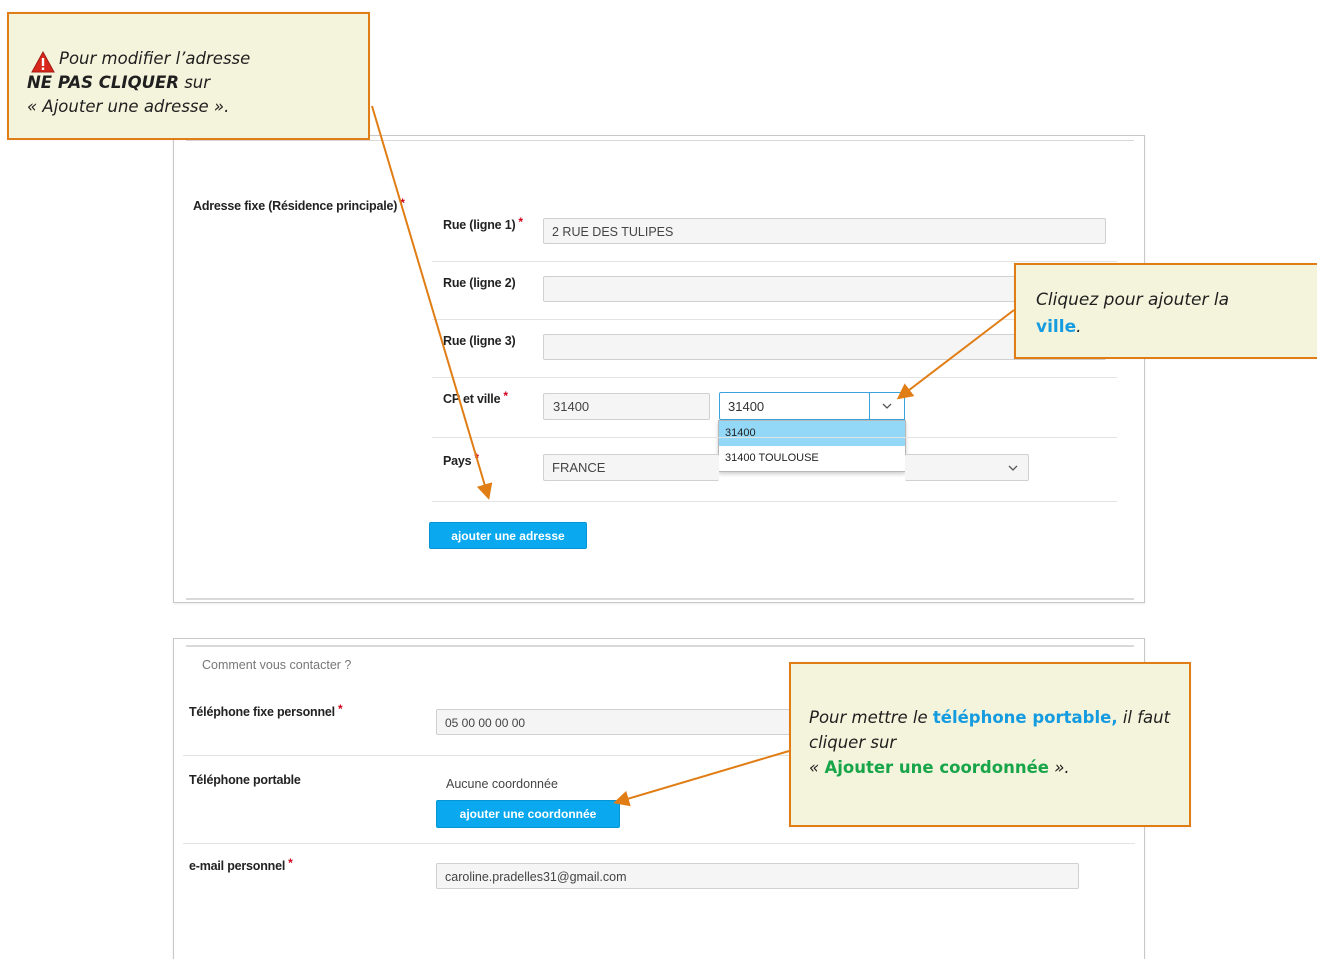 The height and width of the screenshot is (959, 1317). What do you see at coordinates (701, 778) in the screenshot?
I see `arrow-to-add-contact` at bounding box center [701, 778].